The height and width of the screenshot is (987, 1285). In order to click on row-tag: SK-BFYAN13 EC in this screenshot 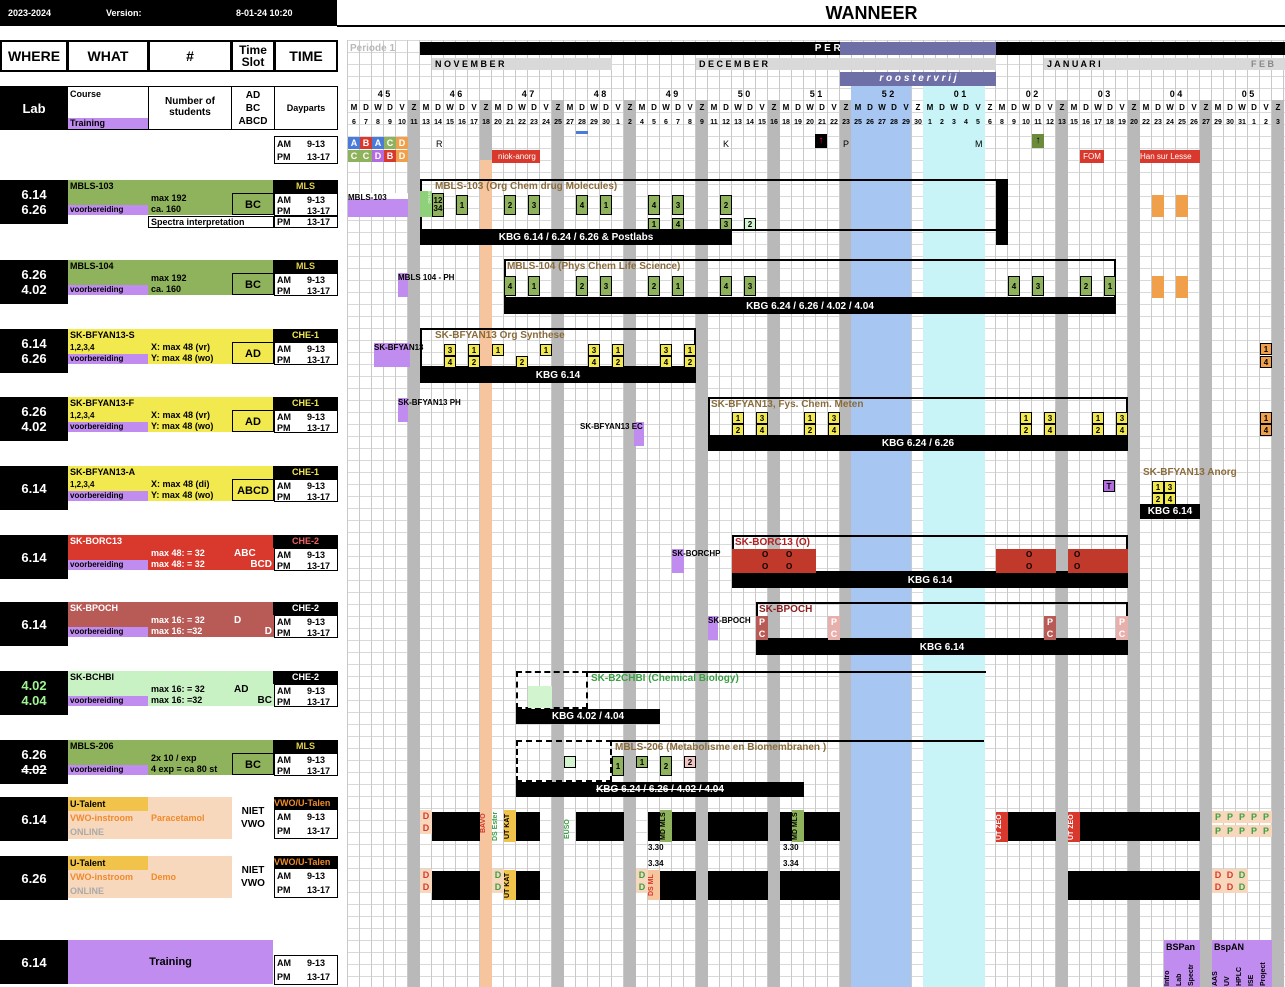, I will do `click(615, 434)`.